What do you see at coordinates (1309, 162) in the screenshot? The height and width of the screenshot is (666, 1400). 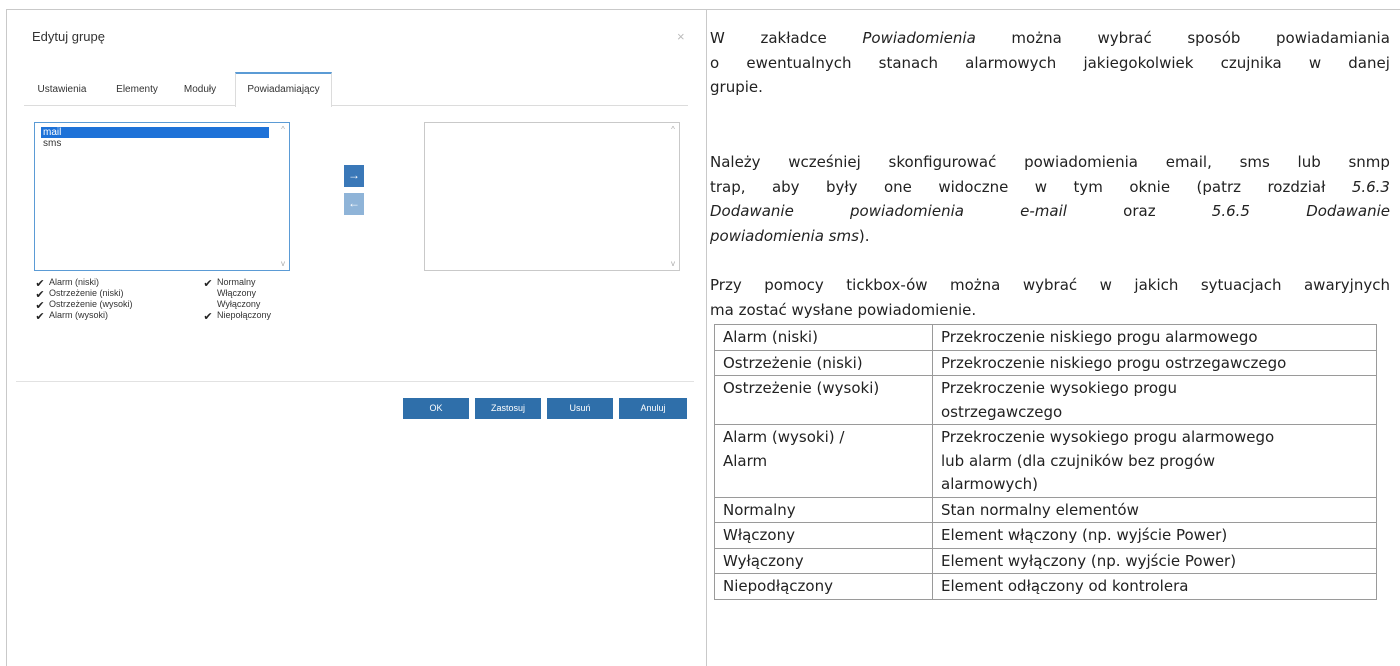 I see `word: lub` at bounding box center [1309, 162].